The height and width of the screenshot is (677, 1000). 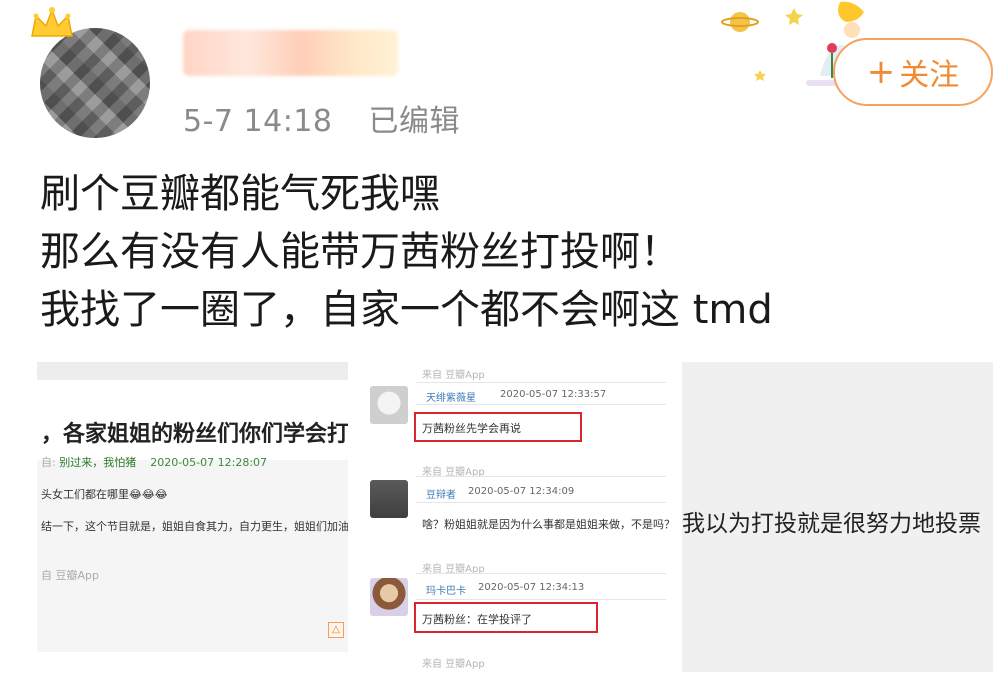 What do you see at coordinates (406, 310) in the screenshot?
I see `post-line: 我找了一圈了，自家一个都不会啊这 tmd` at bounding box center [406, 310].